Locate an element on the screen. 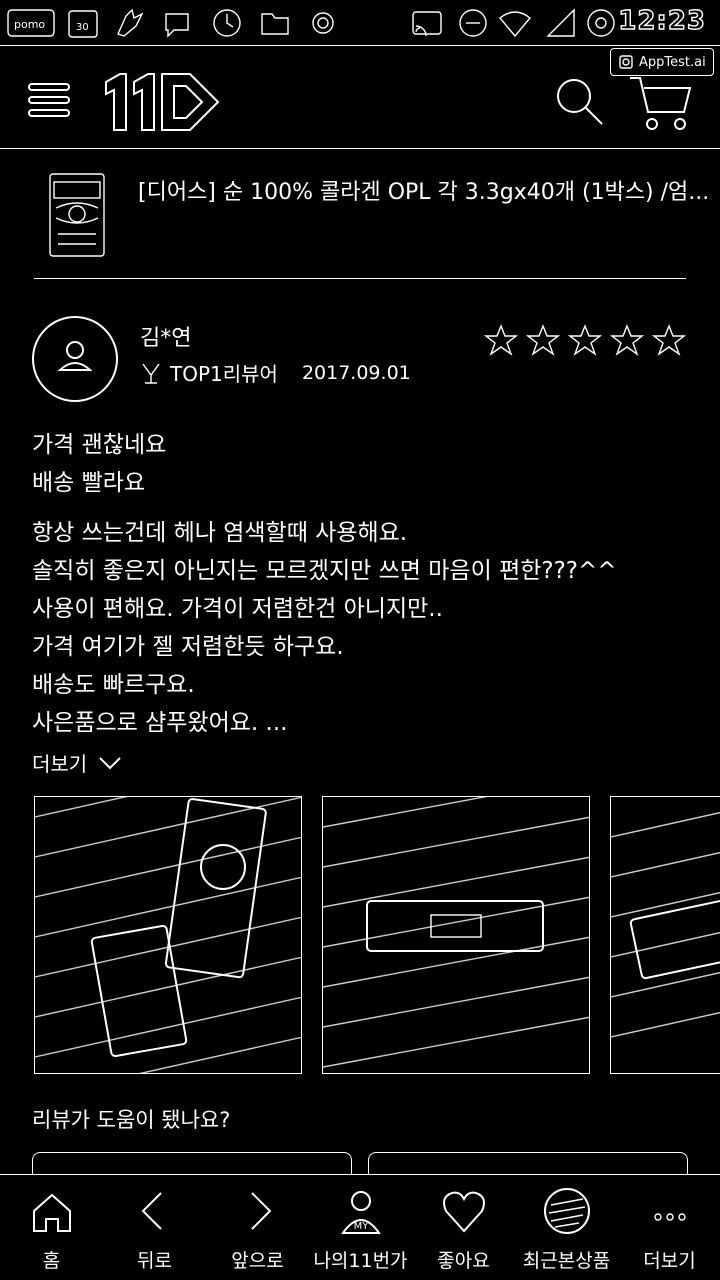  more-link: 더보기 is located at coordinates (77, 762).